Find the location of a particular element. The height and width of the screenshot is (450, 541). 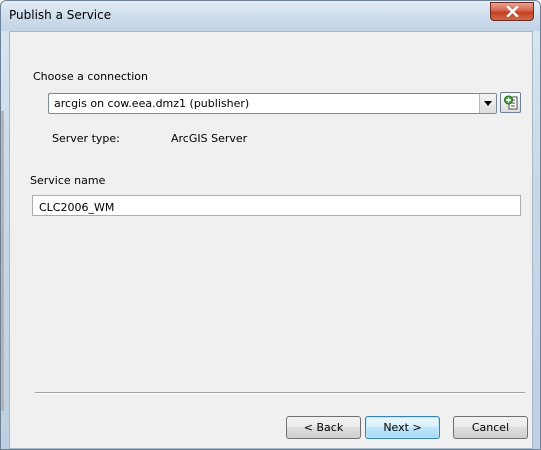

back-button: < Back is located at coordinates (323, 427).